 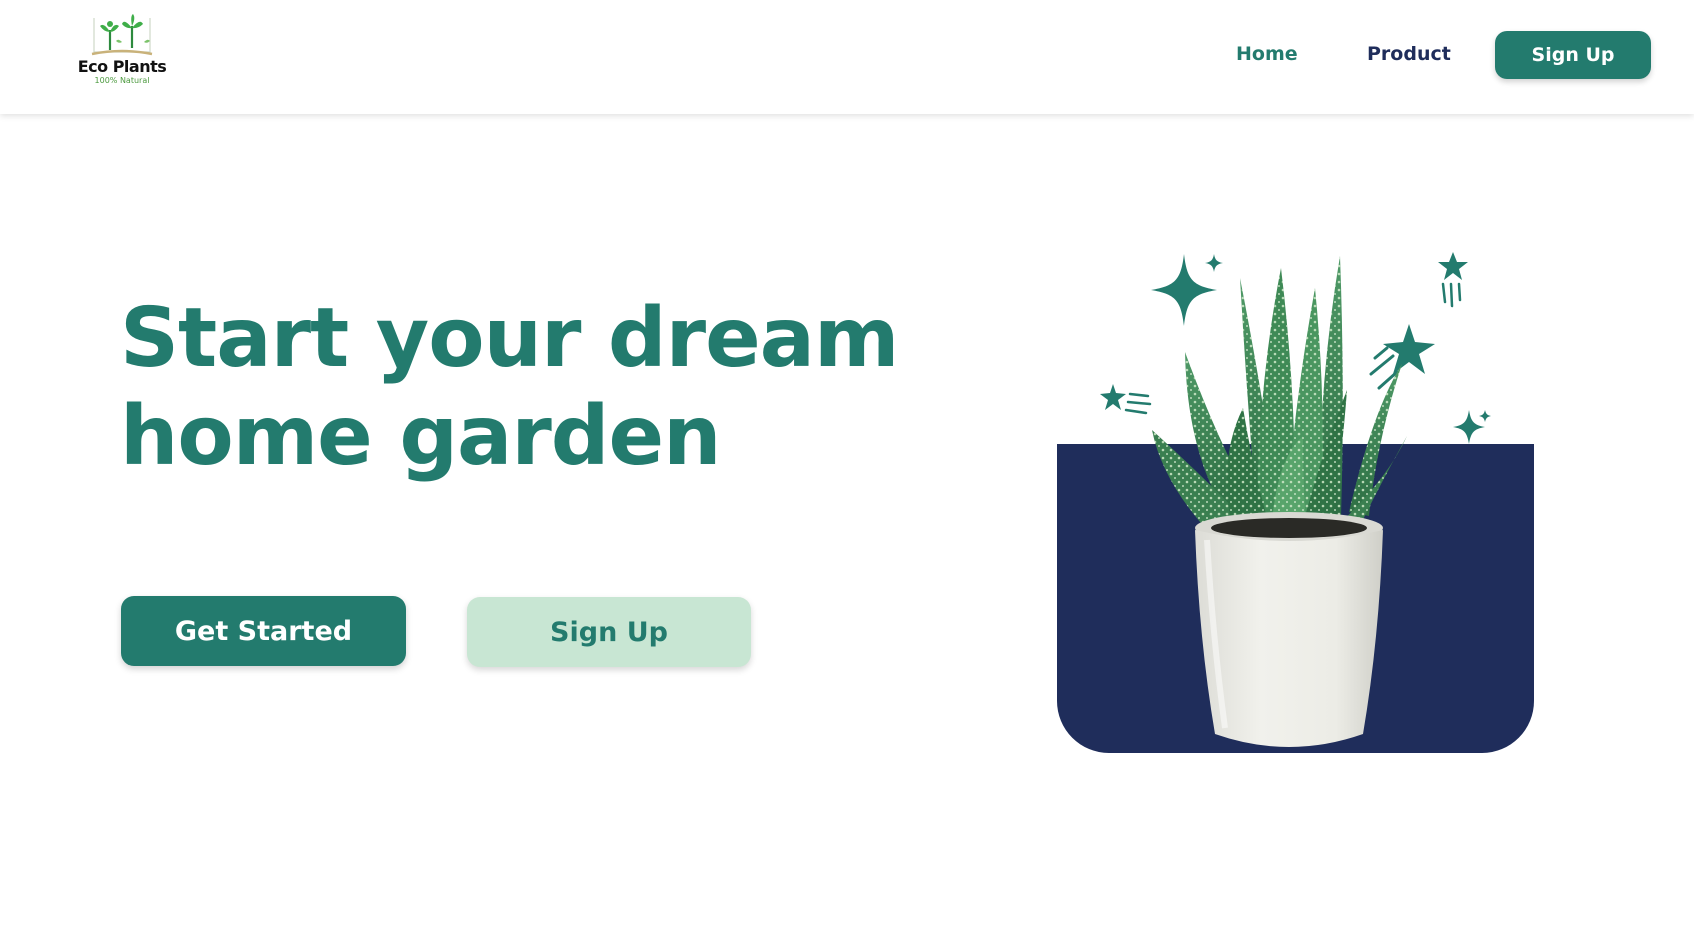 I want to click on nav-home-link: Home, so click(x=1267, y=54).